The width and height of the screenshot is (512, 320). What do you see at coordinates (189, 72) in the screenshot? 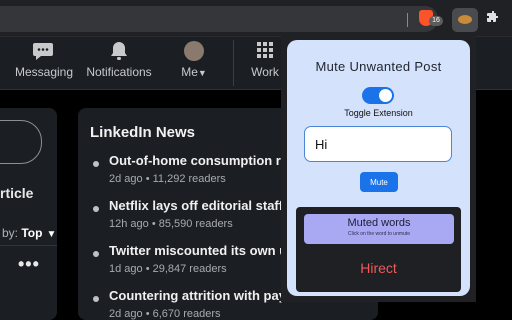
I see `nav-me-label: Me` at bounding box center [189, 72].